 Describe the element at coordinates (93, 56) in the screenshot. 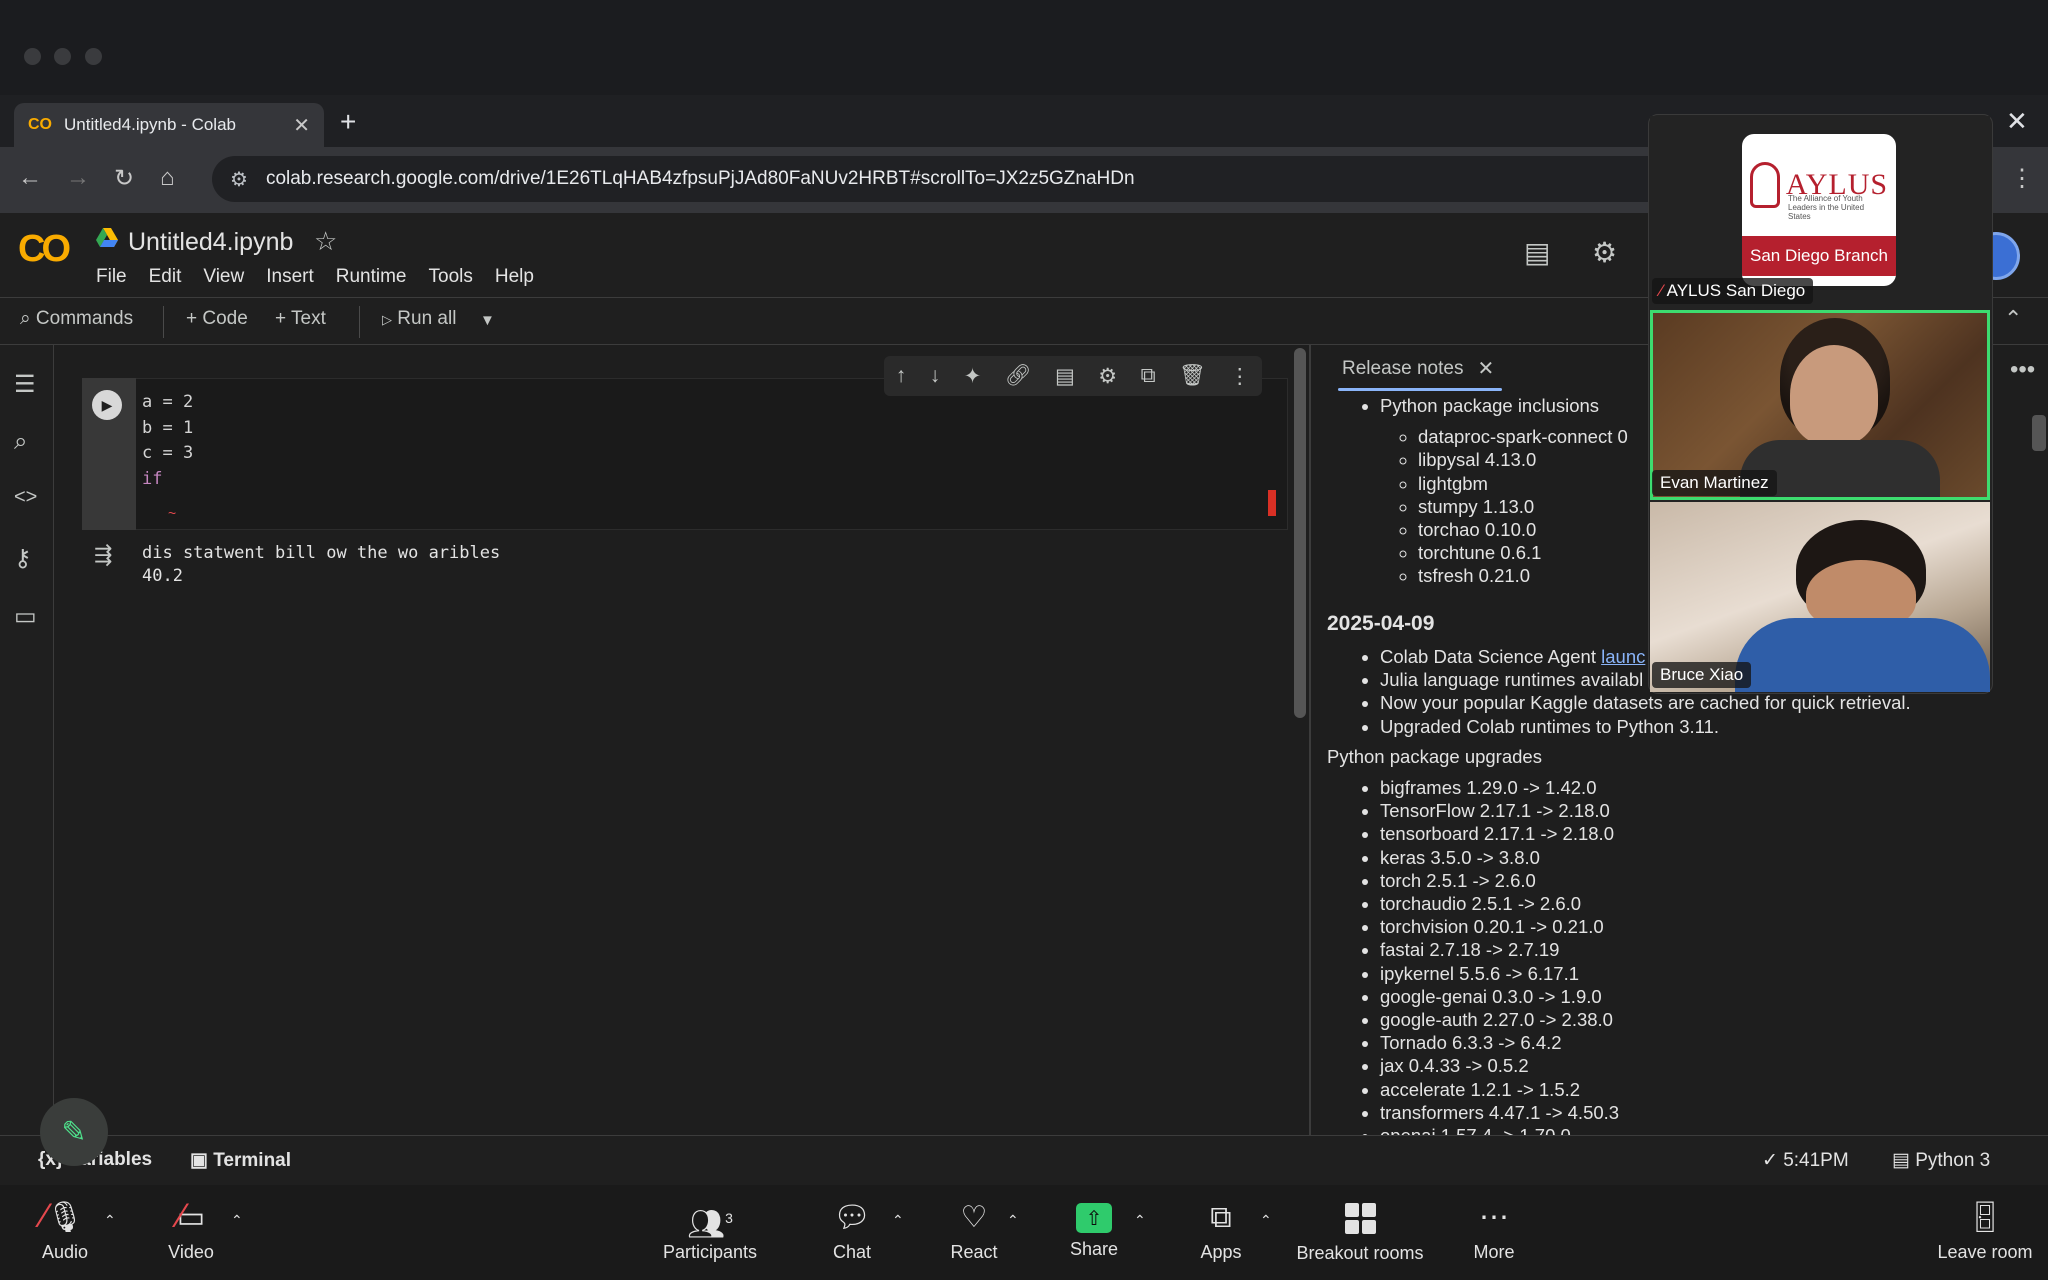

I see `zoom-window-button` at that location.